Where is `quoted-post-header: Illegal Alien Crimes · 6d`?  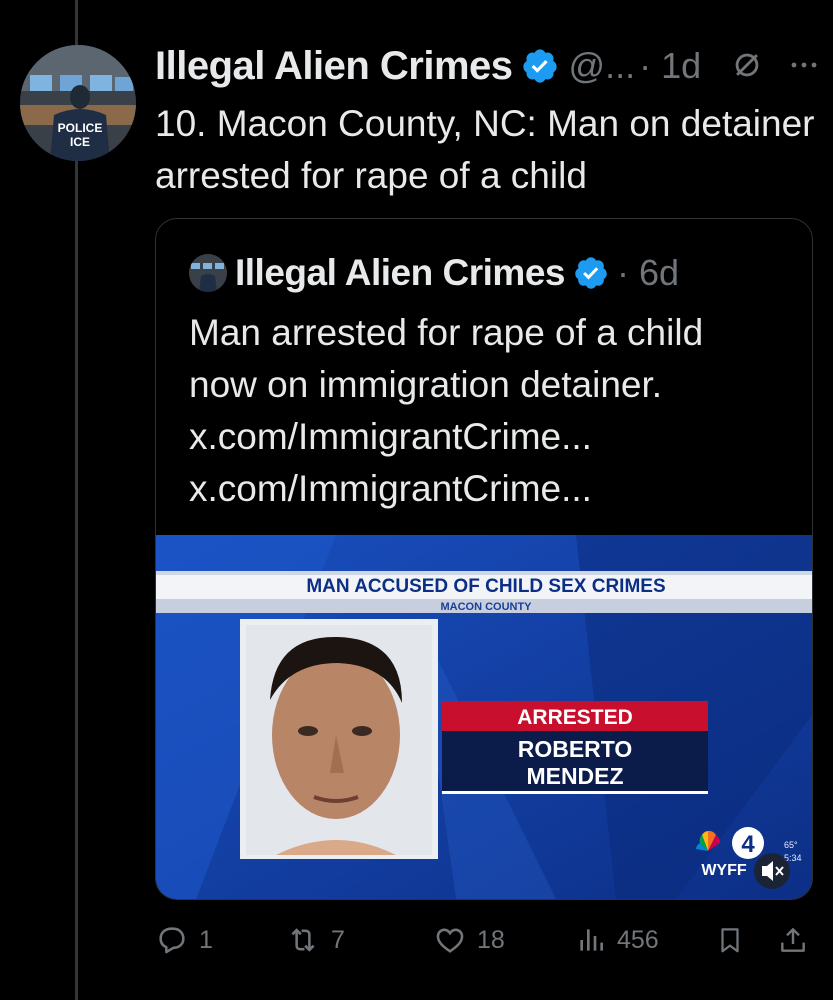
quoted-post-header: Illegal Alien Crimes · 6d is located at coordinates (434, 273).